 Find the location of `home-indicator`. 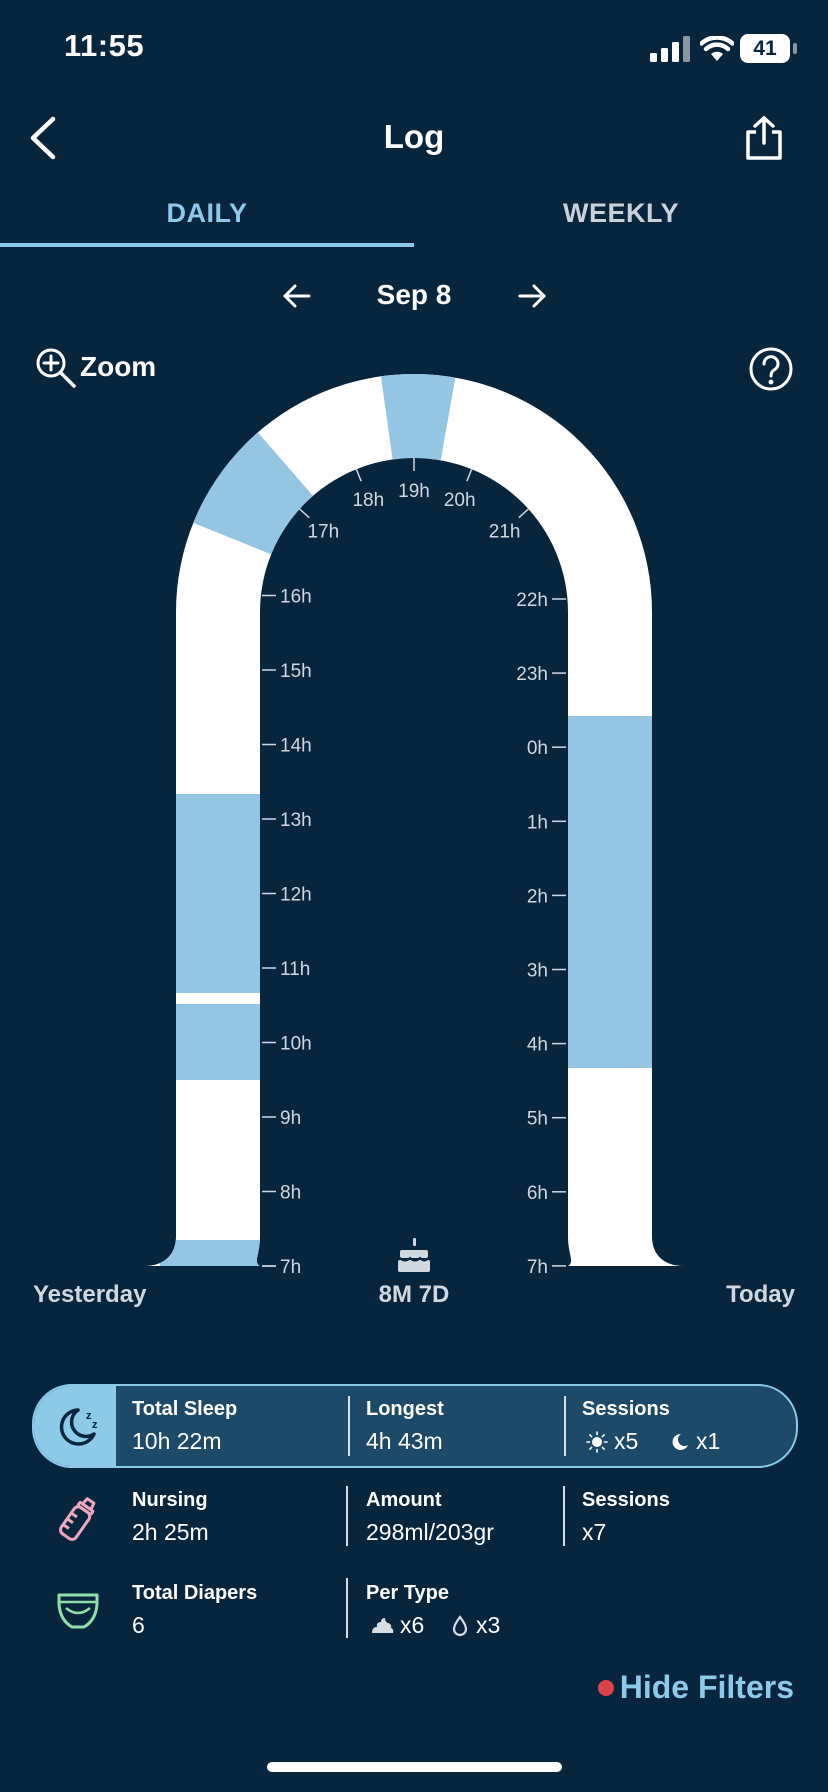

home-indicator is located at coordinates (414, 1767).